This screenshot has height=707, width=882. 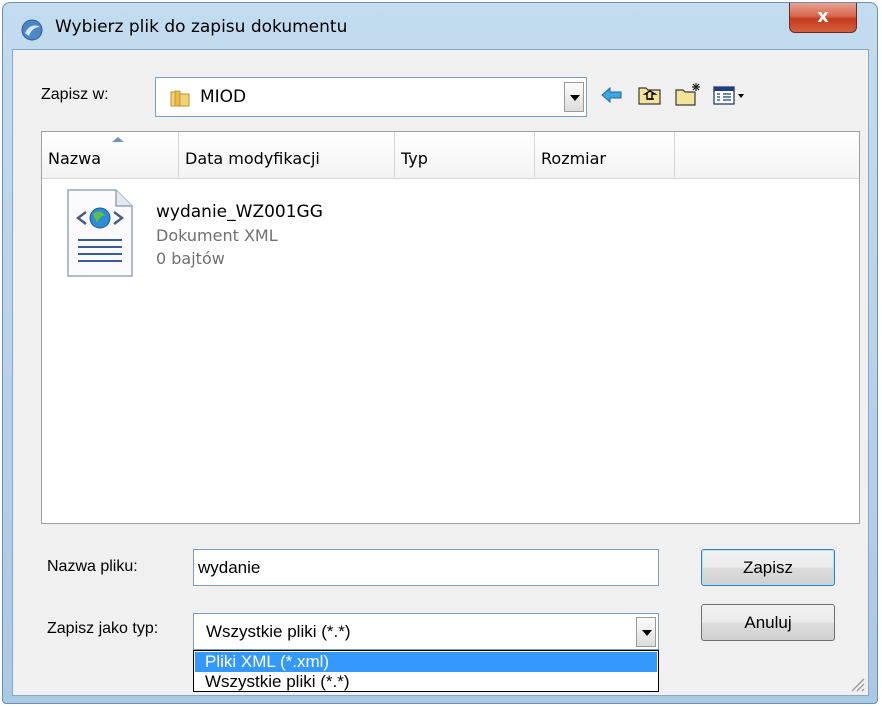 I want to click on column-header-size: Rozmiar, so click(x=605, y=154).